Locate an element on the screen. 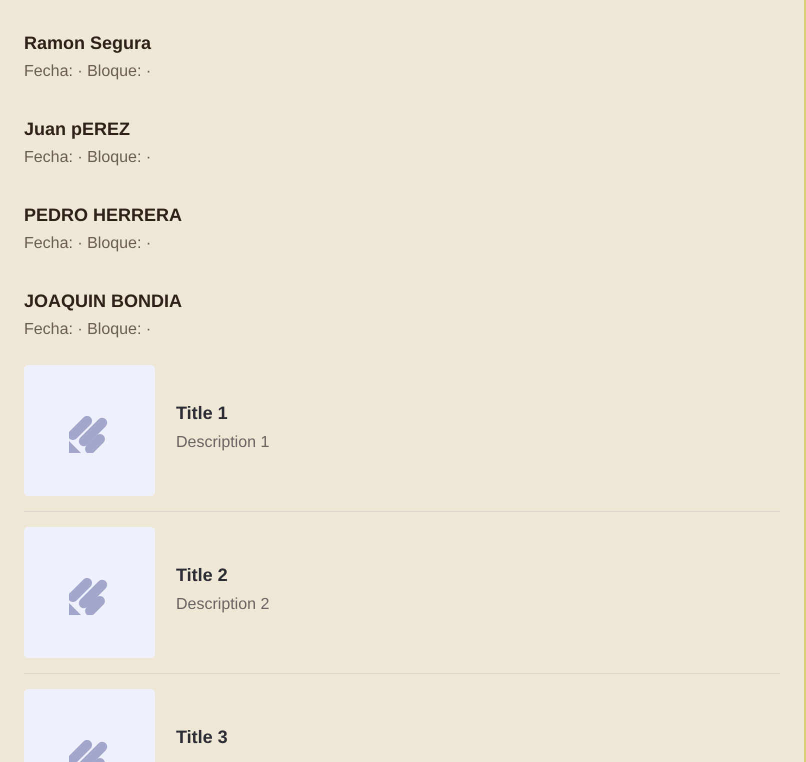 The image size is (806, 762). card-description: Description 2 is located at coordinates (223, 605).